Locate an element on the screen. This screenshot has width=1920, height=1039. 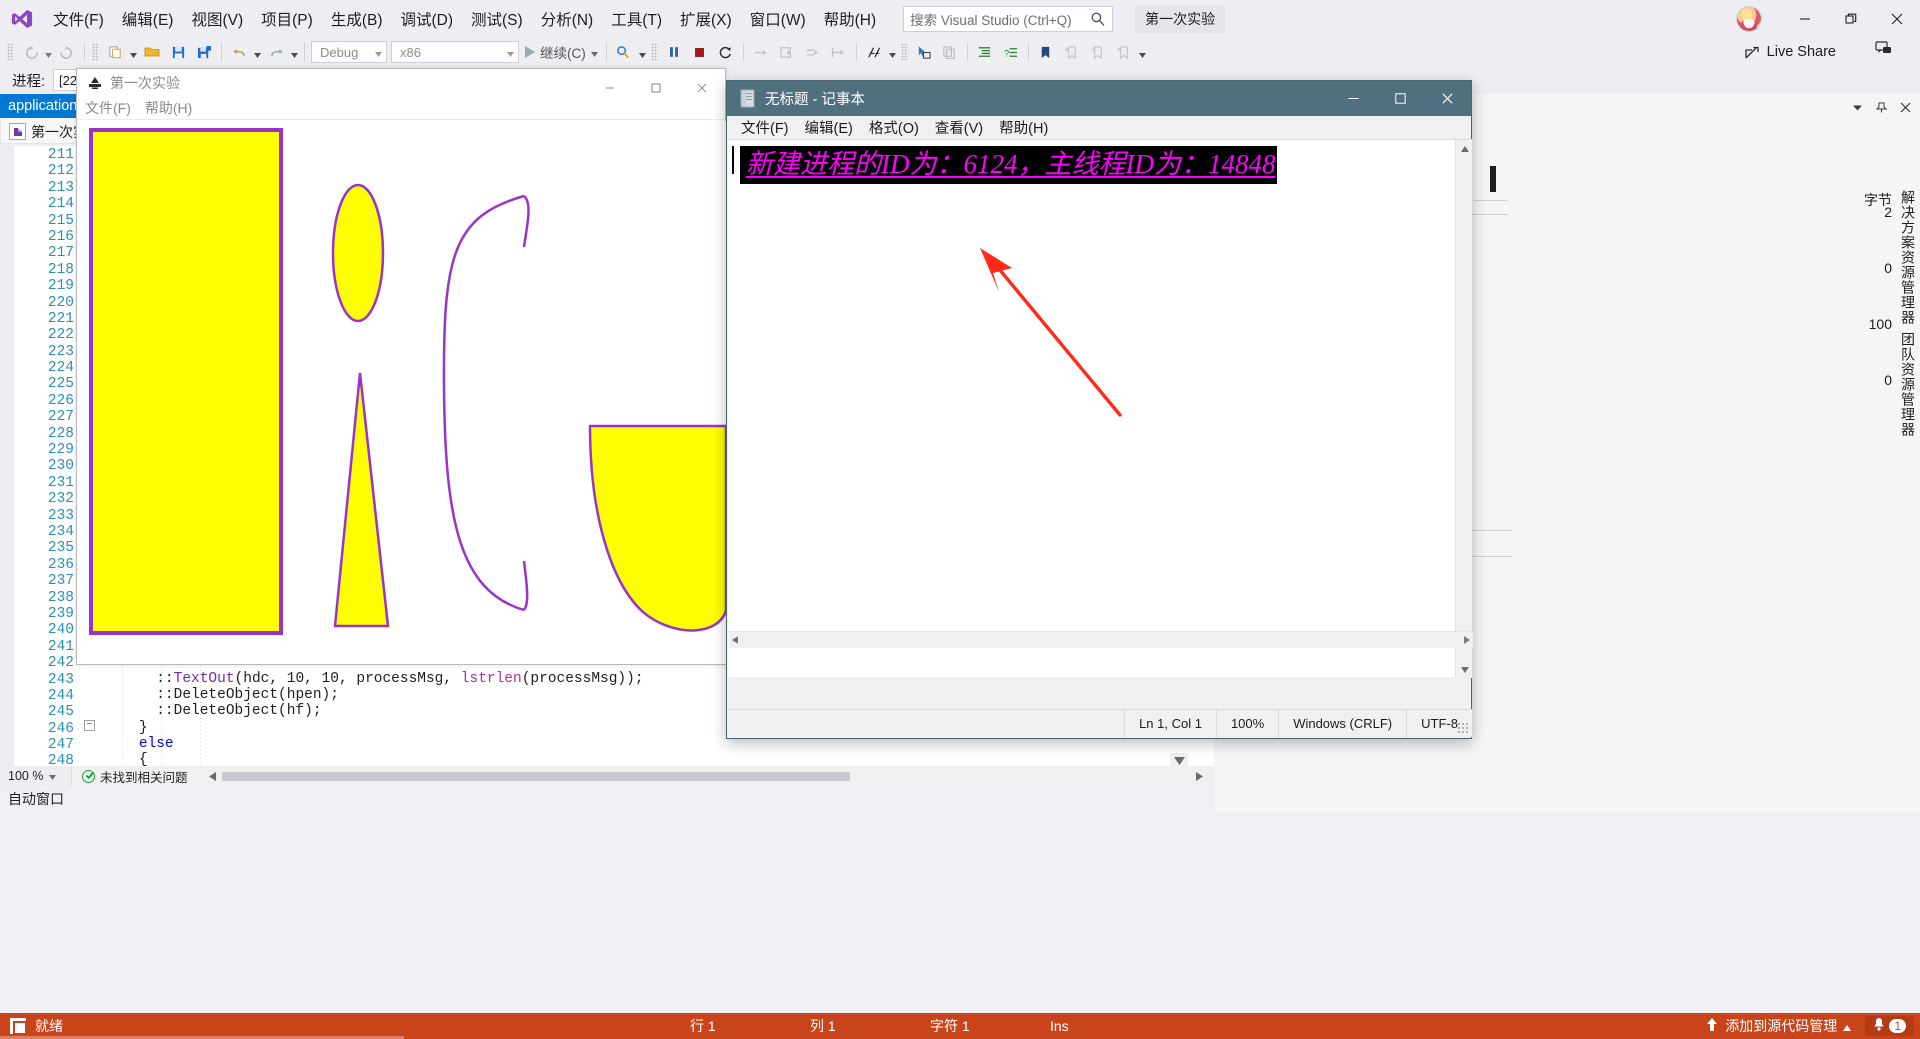
restore-button is located at coordinates (1851, 19).